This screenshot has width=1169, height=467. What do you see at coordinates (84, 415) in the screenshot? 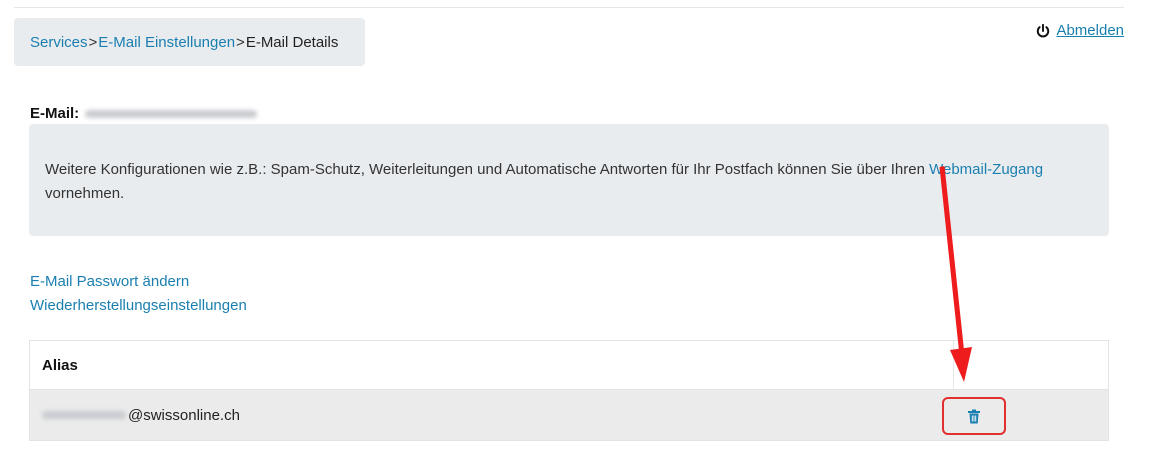
I see `alias-name-redacted` at bounding box center [84, 415].